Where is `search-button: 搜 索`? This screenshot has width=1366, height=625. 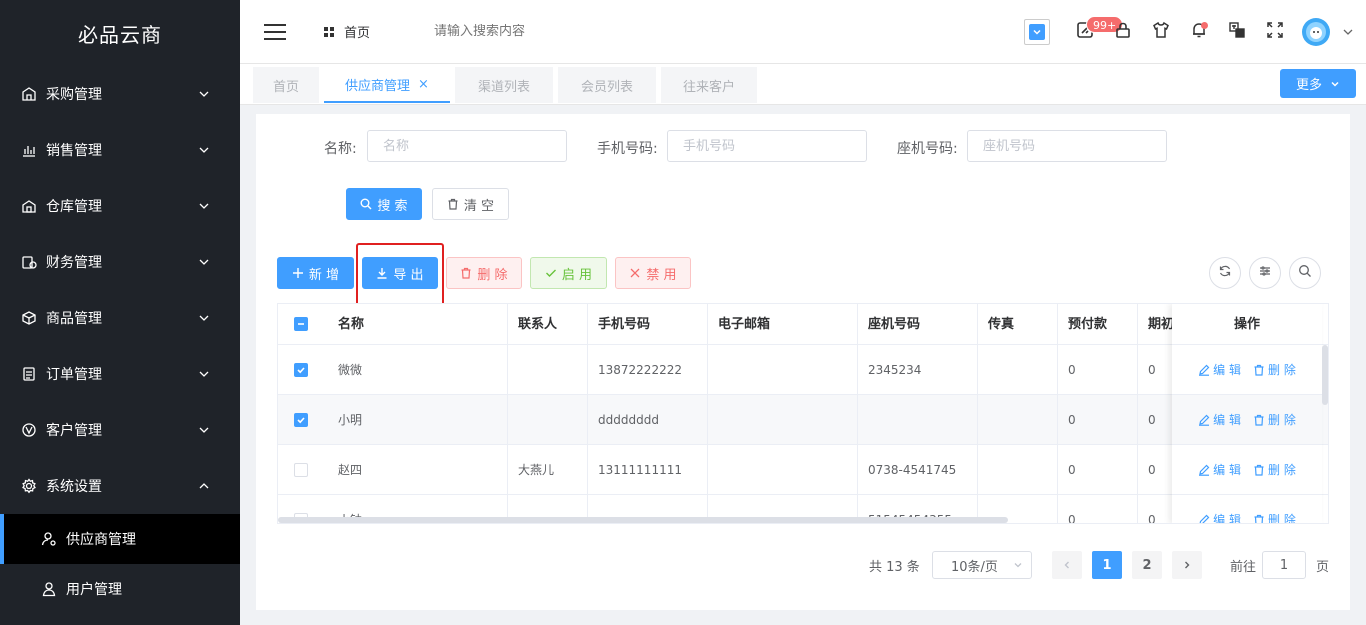
search-button: 搜 索 is located at coordinates (384, 204).